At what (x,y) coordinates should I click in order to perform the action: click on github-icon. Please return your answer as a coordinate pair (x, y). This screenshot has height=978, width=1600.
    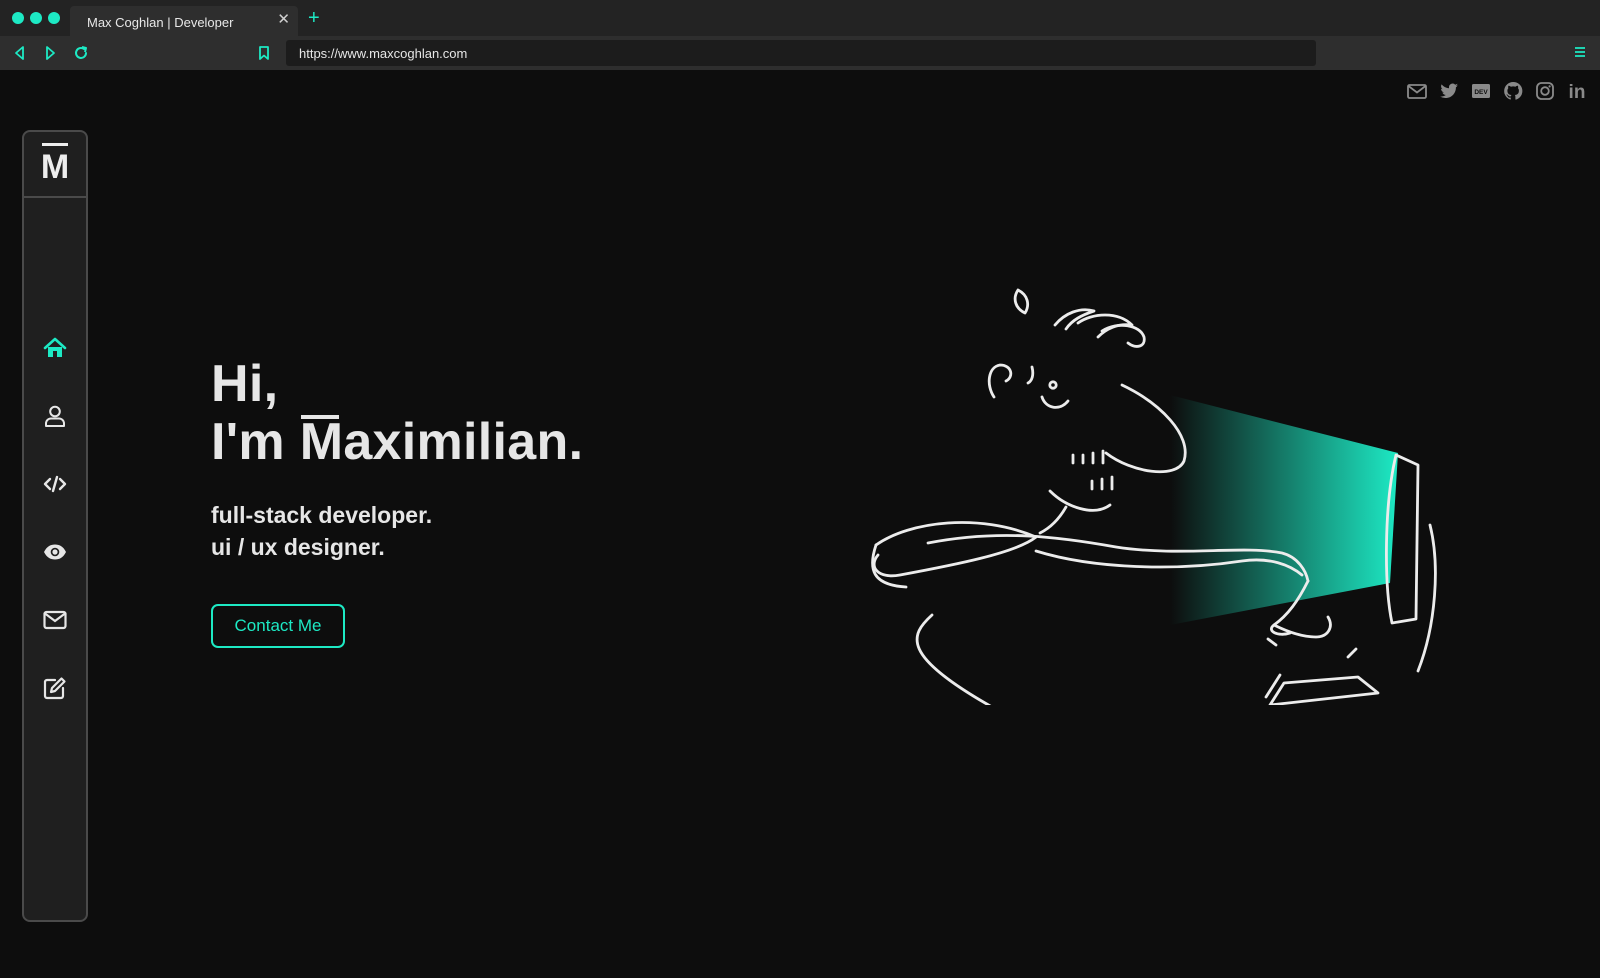
    Looking at the image, I should click on (1513, 91).